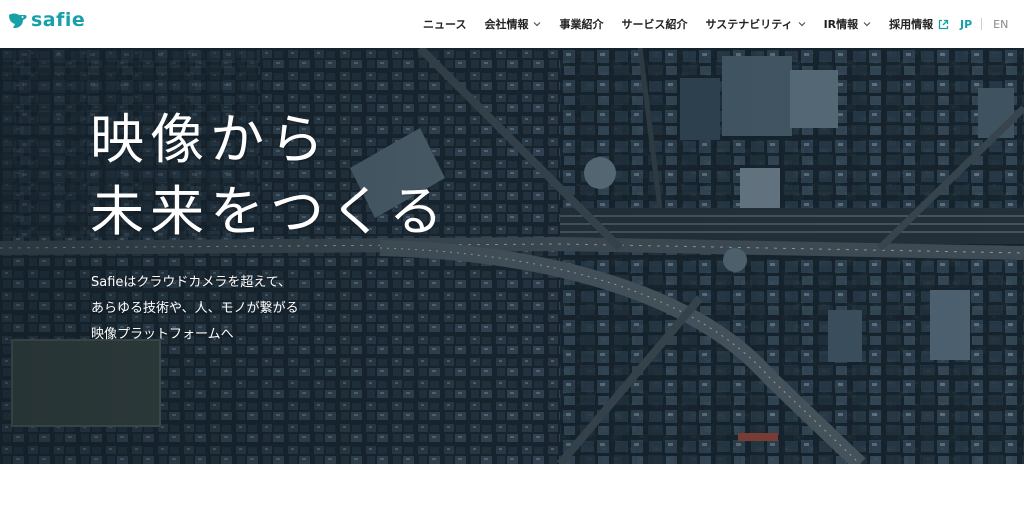  Describe the element at coordinates (749, 24) in the screenshot. I see `nav-item-label: サステナビリティ` at that location.